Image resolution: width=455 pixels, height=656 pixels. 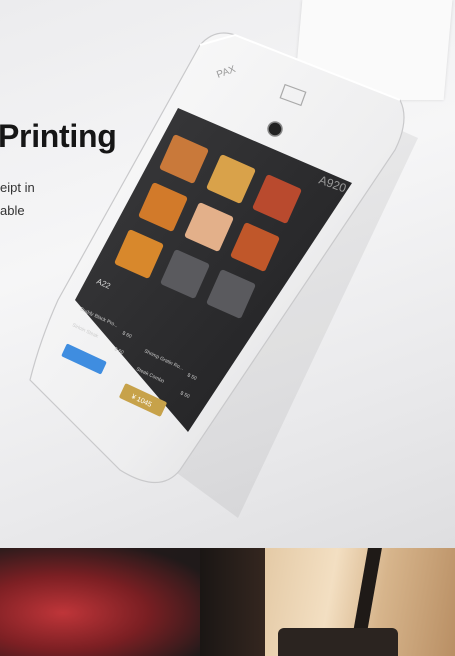 What do you see at coordinates (105, 602) in the screenshot?
I see `tablecloth-area` at bounding box center [105, 602].